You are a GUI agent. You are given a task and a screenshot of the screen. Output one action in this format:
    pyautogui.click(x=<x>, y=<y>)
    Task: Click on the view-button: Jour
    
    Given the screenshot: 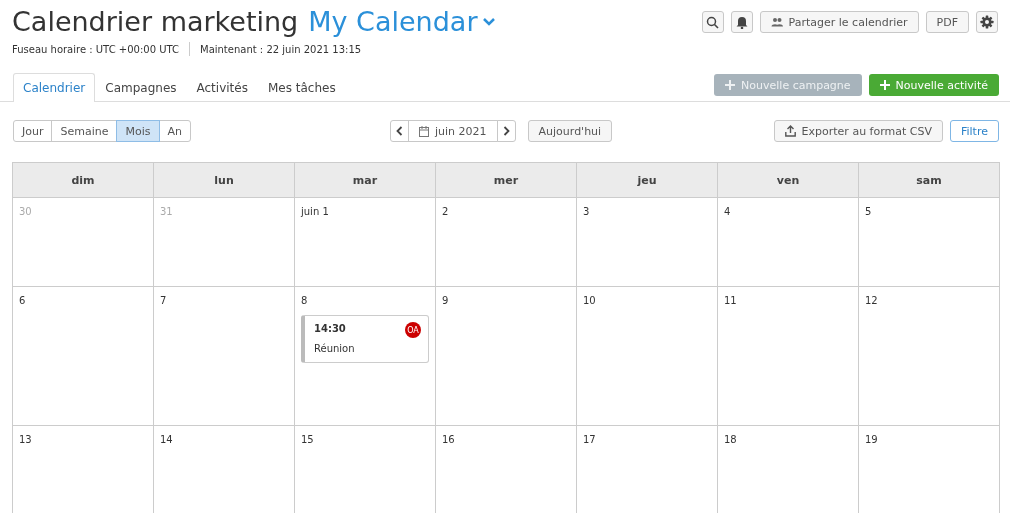 What is the action you would take?
    pyautogui.click(x=33, y=131)
    